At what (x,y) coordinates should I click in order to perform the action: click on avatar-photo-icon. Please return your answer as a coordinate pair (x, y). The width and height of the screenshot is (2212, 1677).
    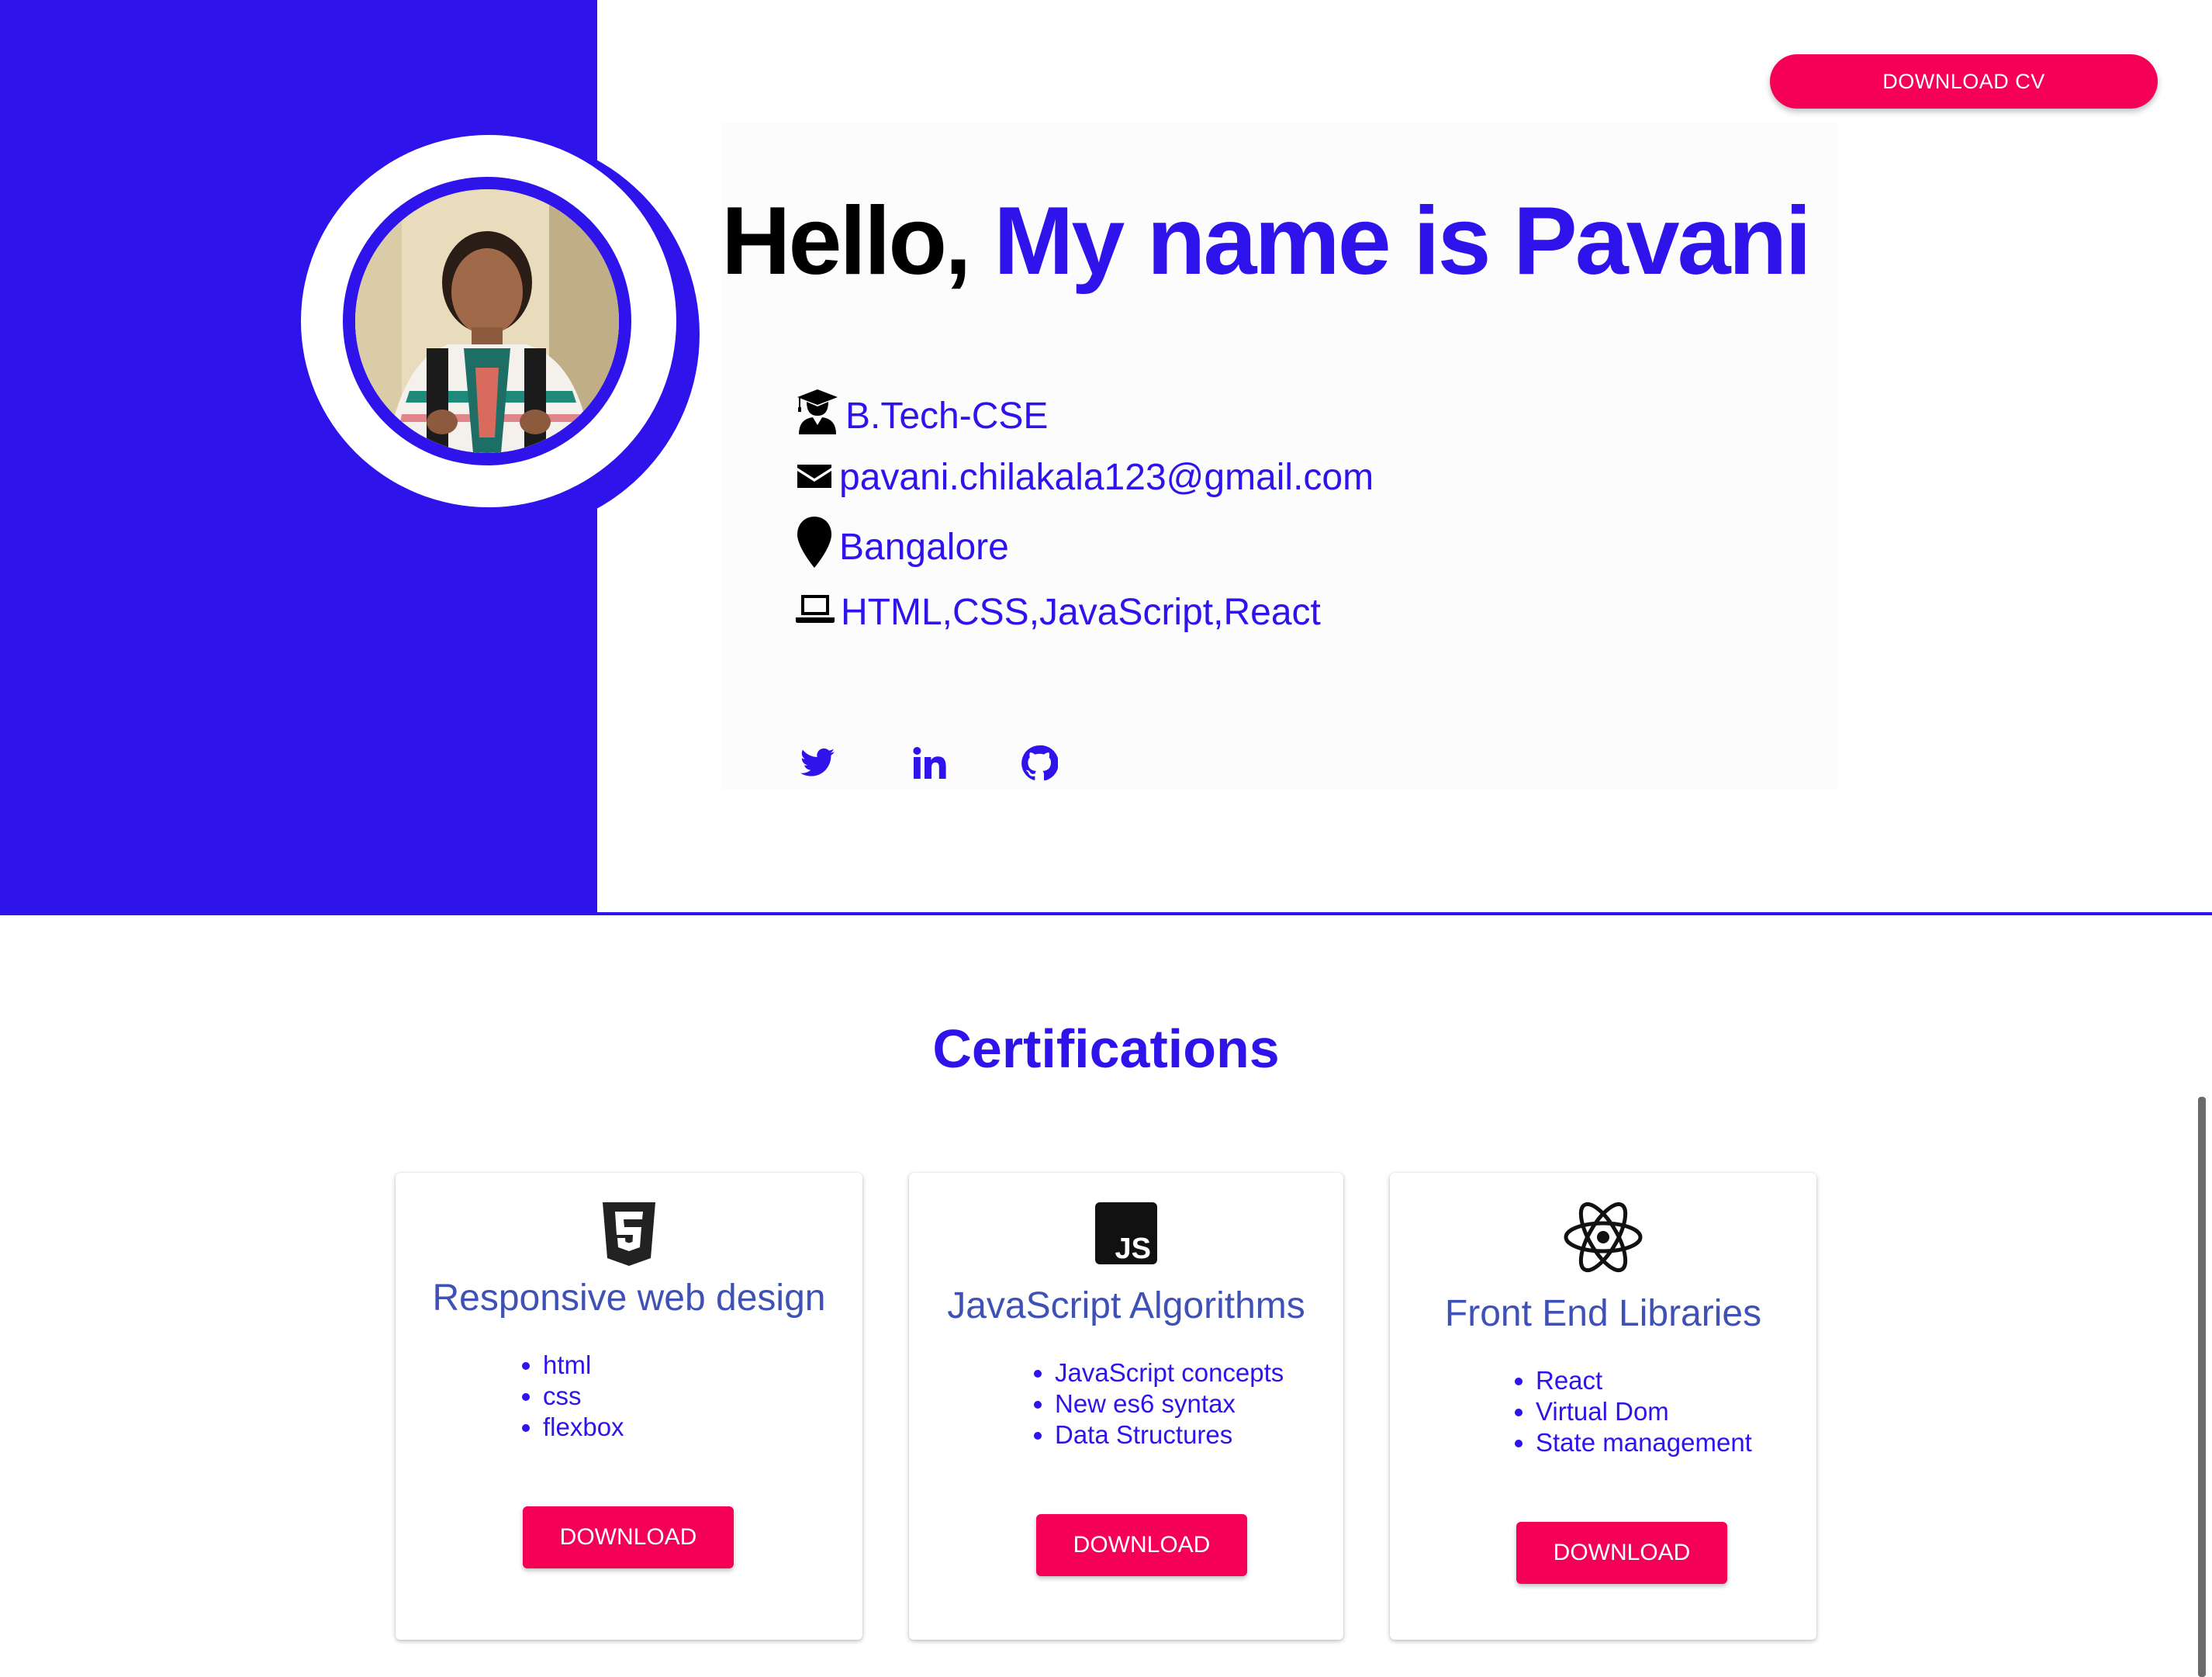
    Looking at the image, I should click on (487, 321).